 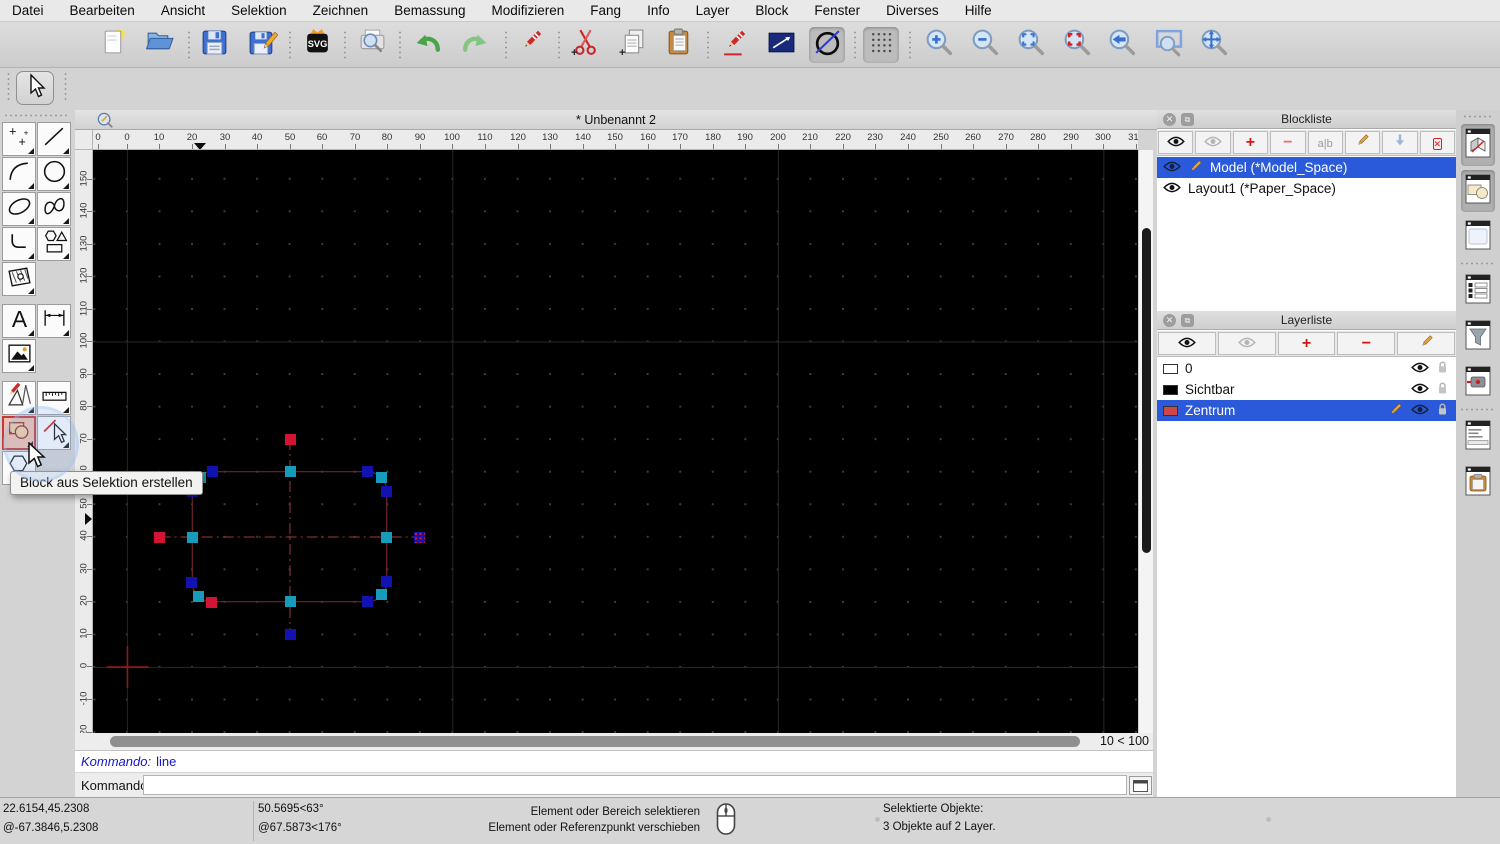 What do you see at coordinates (372, 45) in the screenshot?
I see `print-preview-button` at bounding box center [372, 45].